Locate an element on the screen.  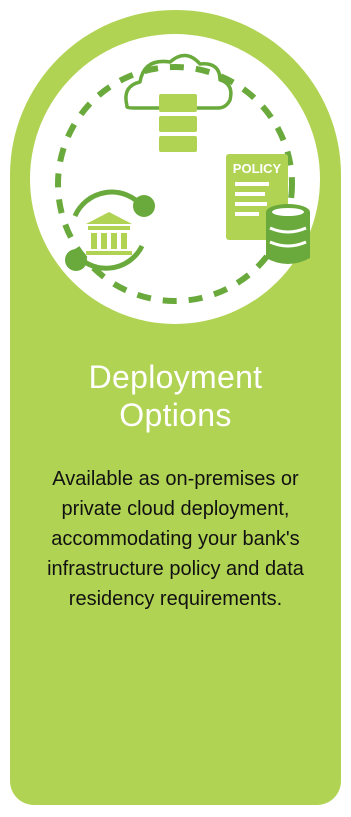
sync-arrows-icon is located at coordinates (110, 230).